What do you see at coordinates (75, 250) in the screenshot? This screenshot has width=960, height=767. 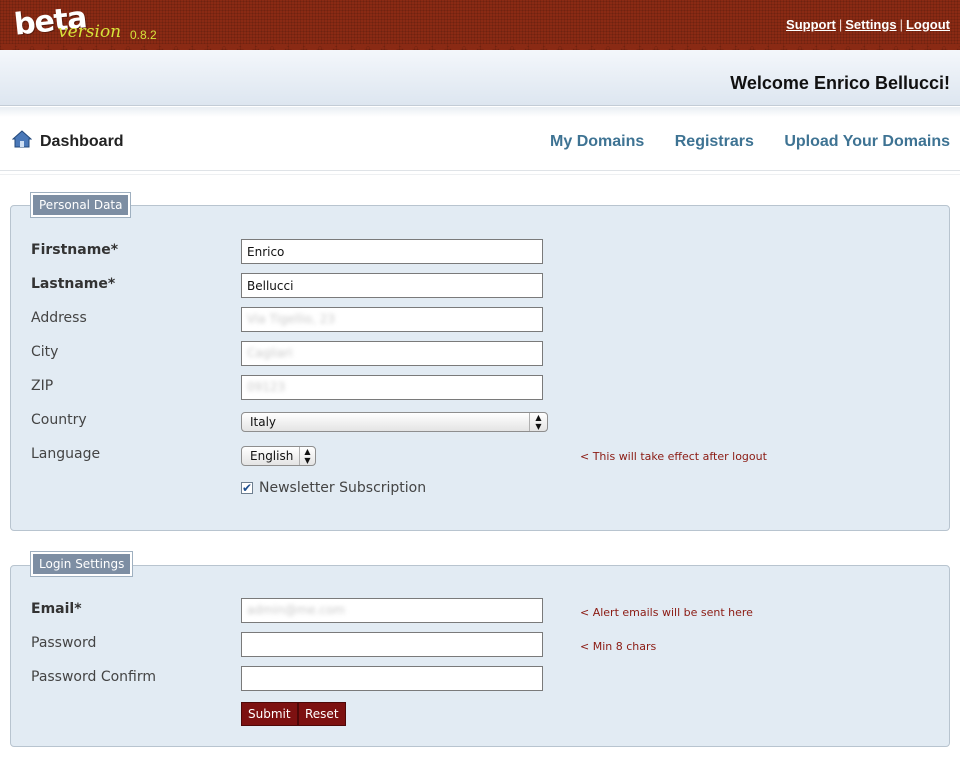 I see `firstname-label: Firstname*` at bounding box center [75, 250].